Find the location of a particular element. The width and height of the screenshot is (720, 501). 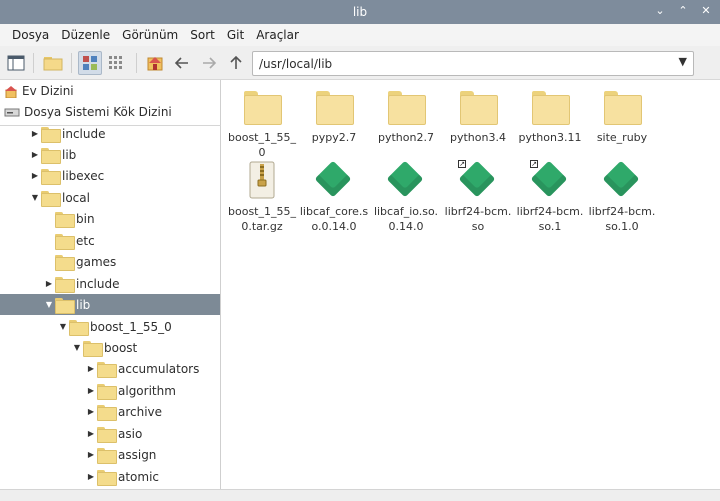

menu-sort: Sort is located at coordinates (202, 35).